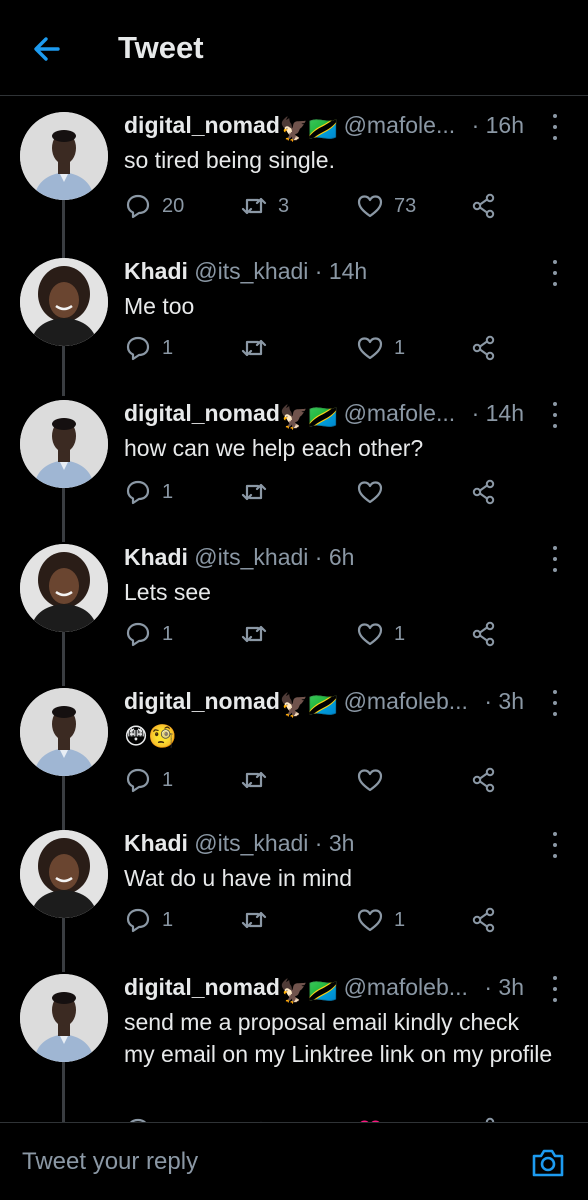 The image size is (588, 1200). I want to click on tweet-header: Khadi @its_khadi · 14h, so click(324, 275).